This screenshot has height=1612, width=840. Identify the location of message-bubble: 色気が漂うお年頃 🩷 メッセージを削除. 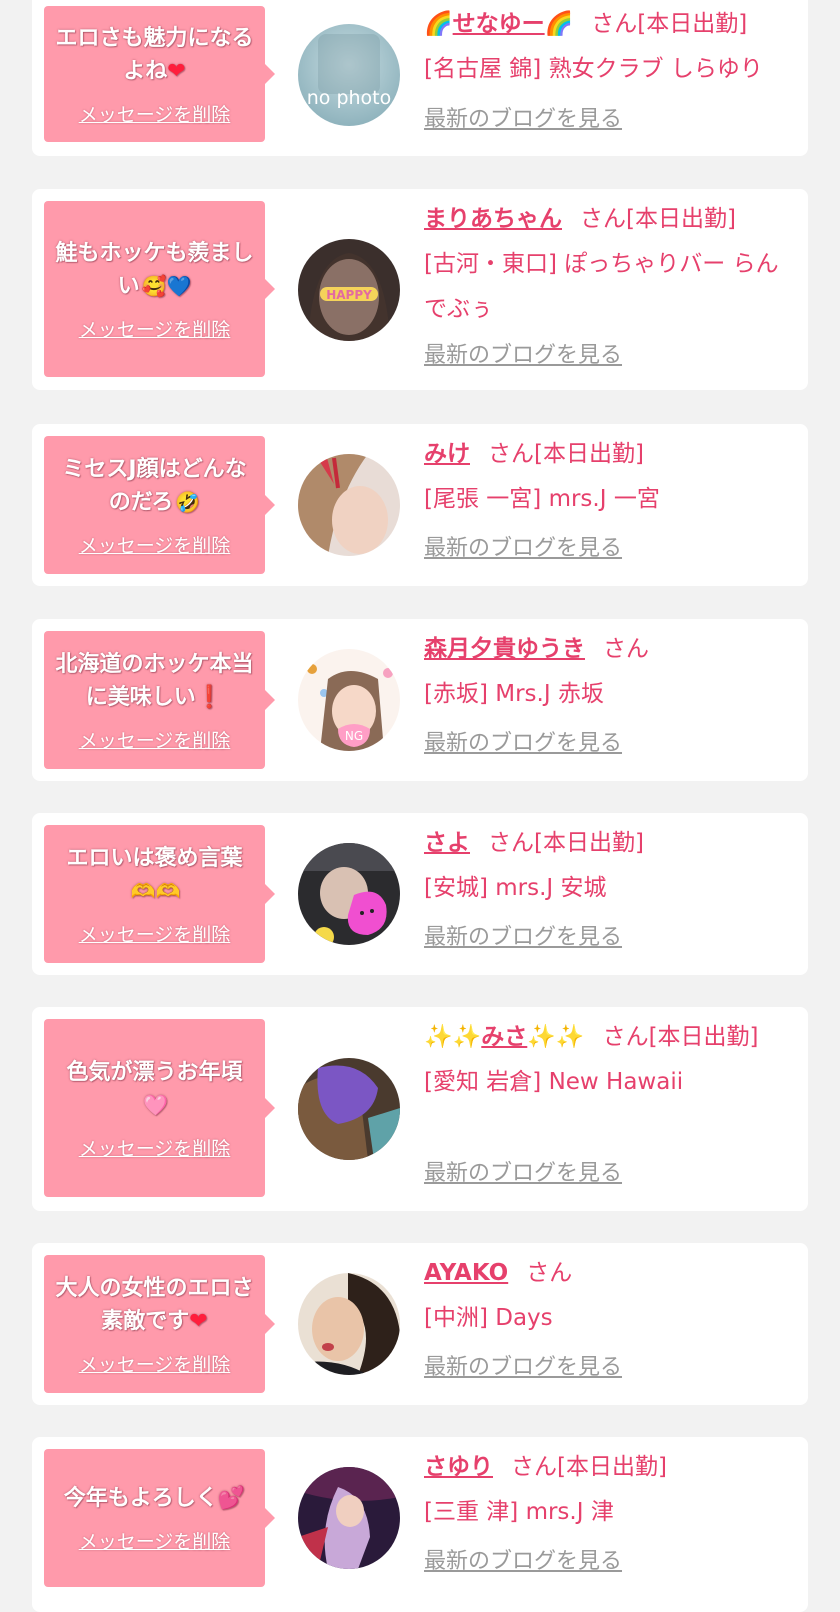
(159, 1108).